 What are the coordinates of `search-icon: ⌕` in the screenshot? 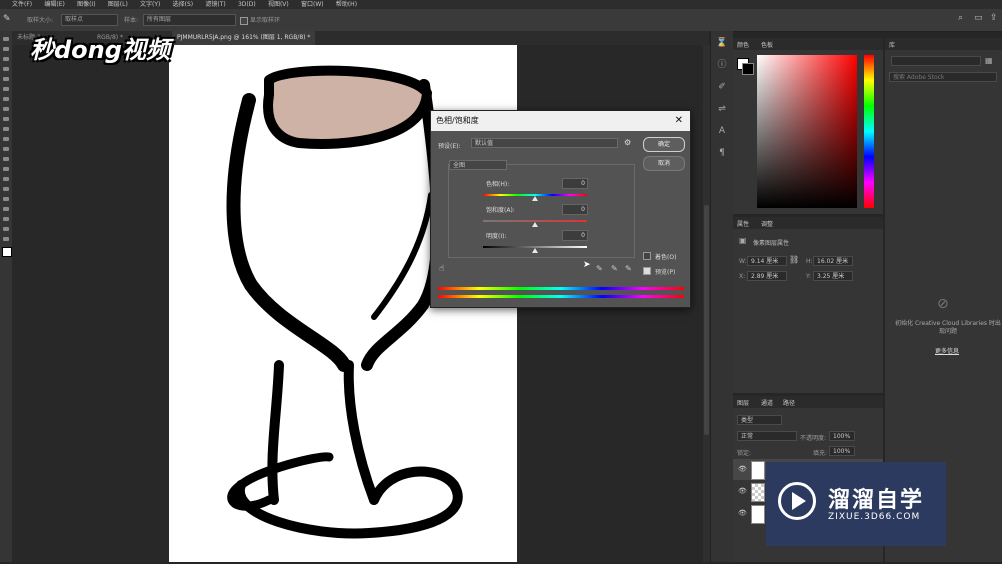 It's located at (960, 18).